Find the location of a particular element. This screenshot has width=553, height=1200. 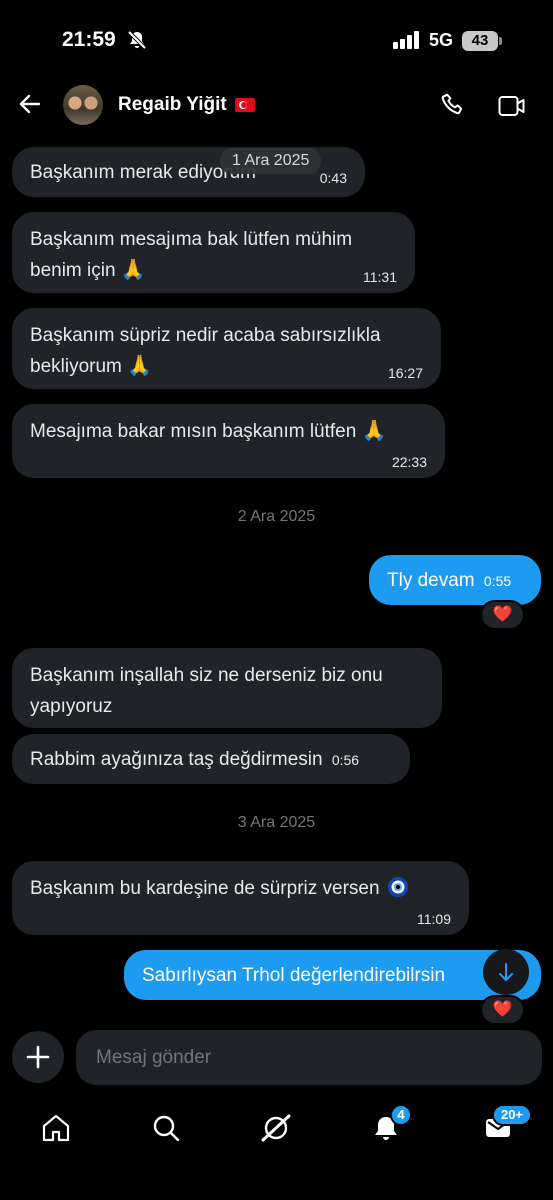

message-text: Başkanım bu kardeşine de sürpriz versen is located at coordinates (219, 888).